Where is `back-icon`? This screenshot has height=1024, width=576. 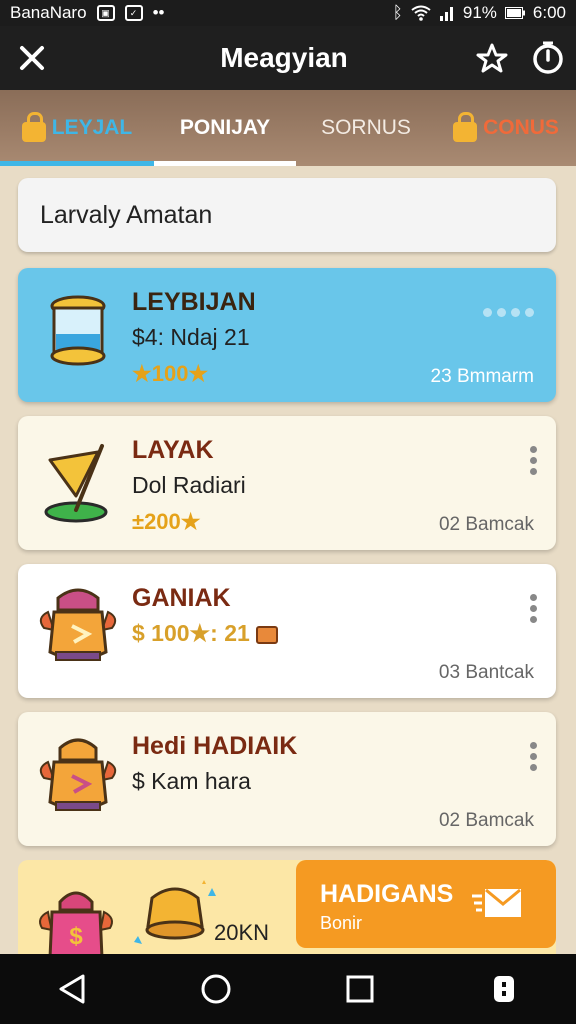 back-icon is located at coordinates (72, 989).